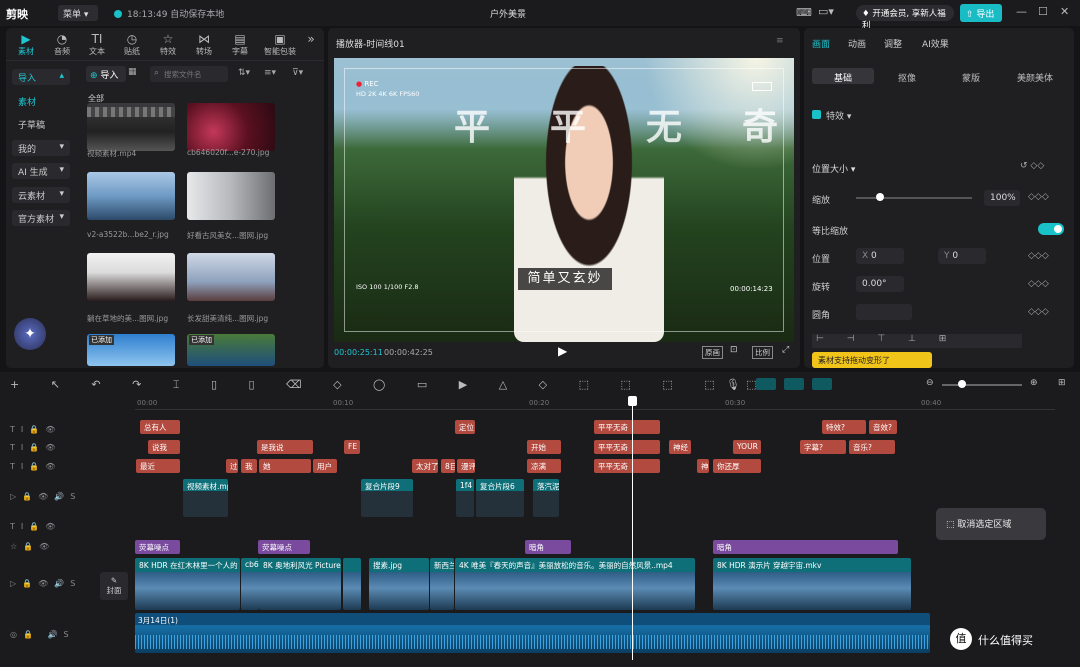 The image size is (1080, 667). What do you see at coordinates (734, 350) in the screenshot?
I see `zoom-fit-icon: ⊡` at bounding box center [734, 350].